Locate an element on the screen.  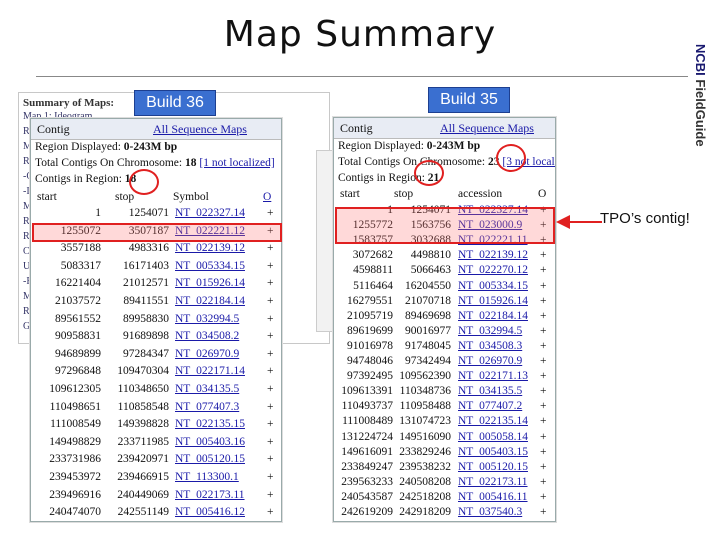
contig-accession-link: NT_022135.15 is located at coordinates (210, 424).